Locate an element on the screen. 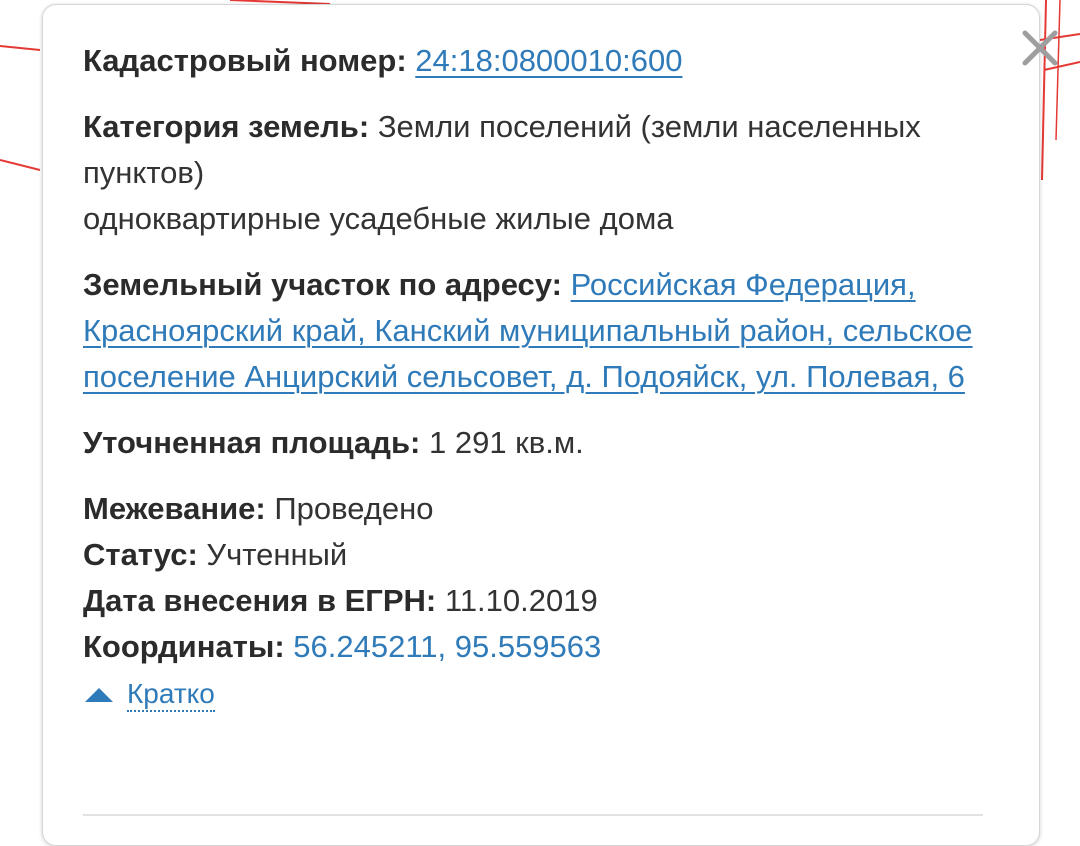  land-category-label: Категория земель: is located at coordinates (226, 126).